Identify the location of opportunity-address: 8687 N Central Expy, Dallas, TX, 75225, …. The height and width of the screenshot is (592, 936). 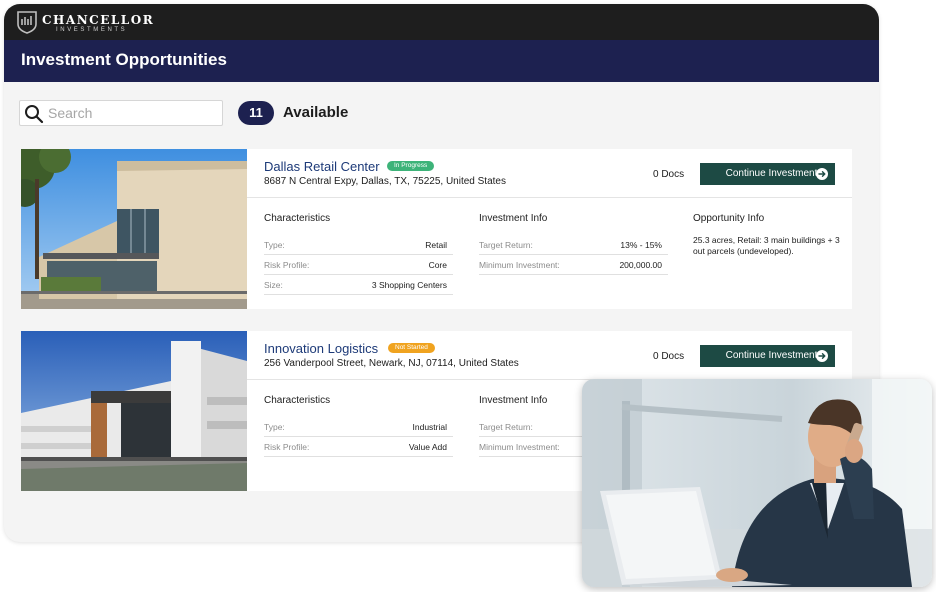
(385, 181).